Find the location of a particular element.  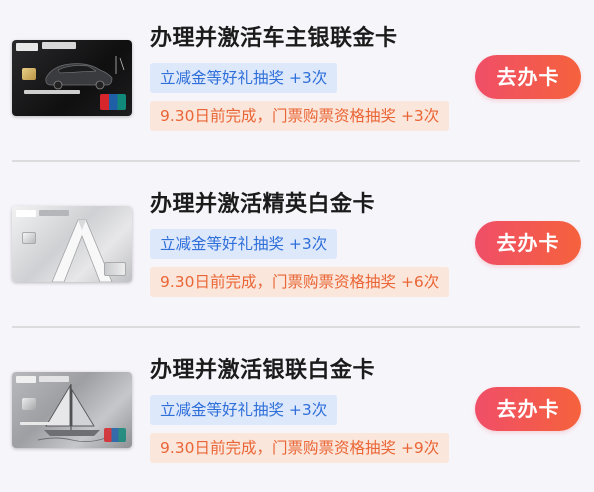

ticket-lottery-tag: 9.30日前完成，门票购票资格抽奖 +6次 is located at coordinates (300, 282).